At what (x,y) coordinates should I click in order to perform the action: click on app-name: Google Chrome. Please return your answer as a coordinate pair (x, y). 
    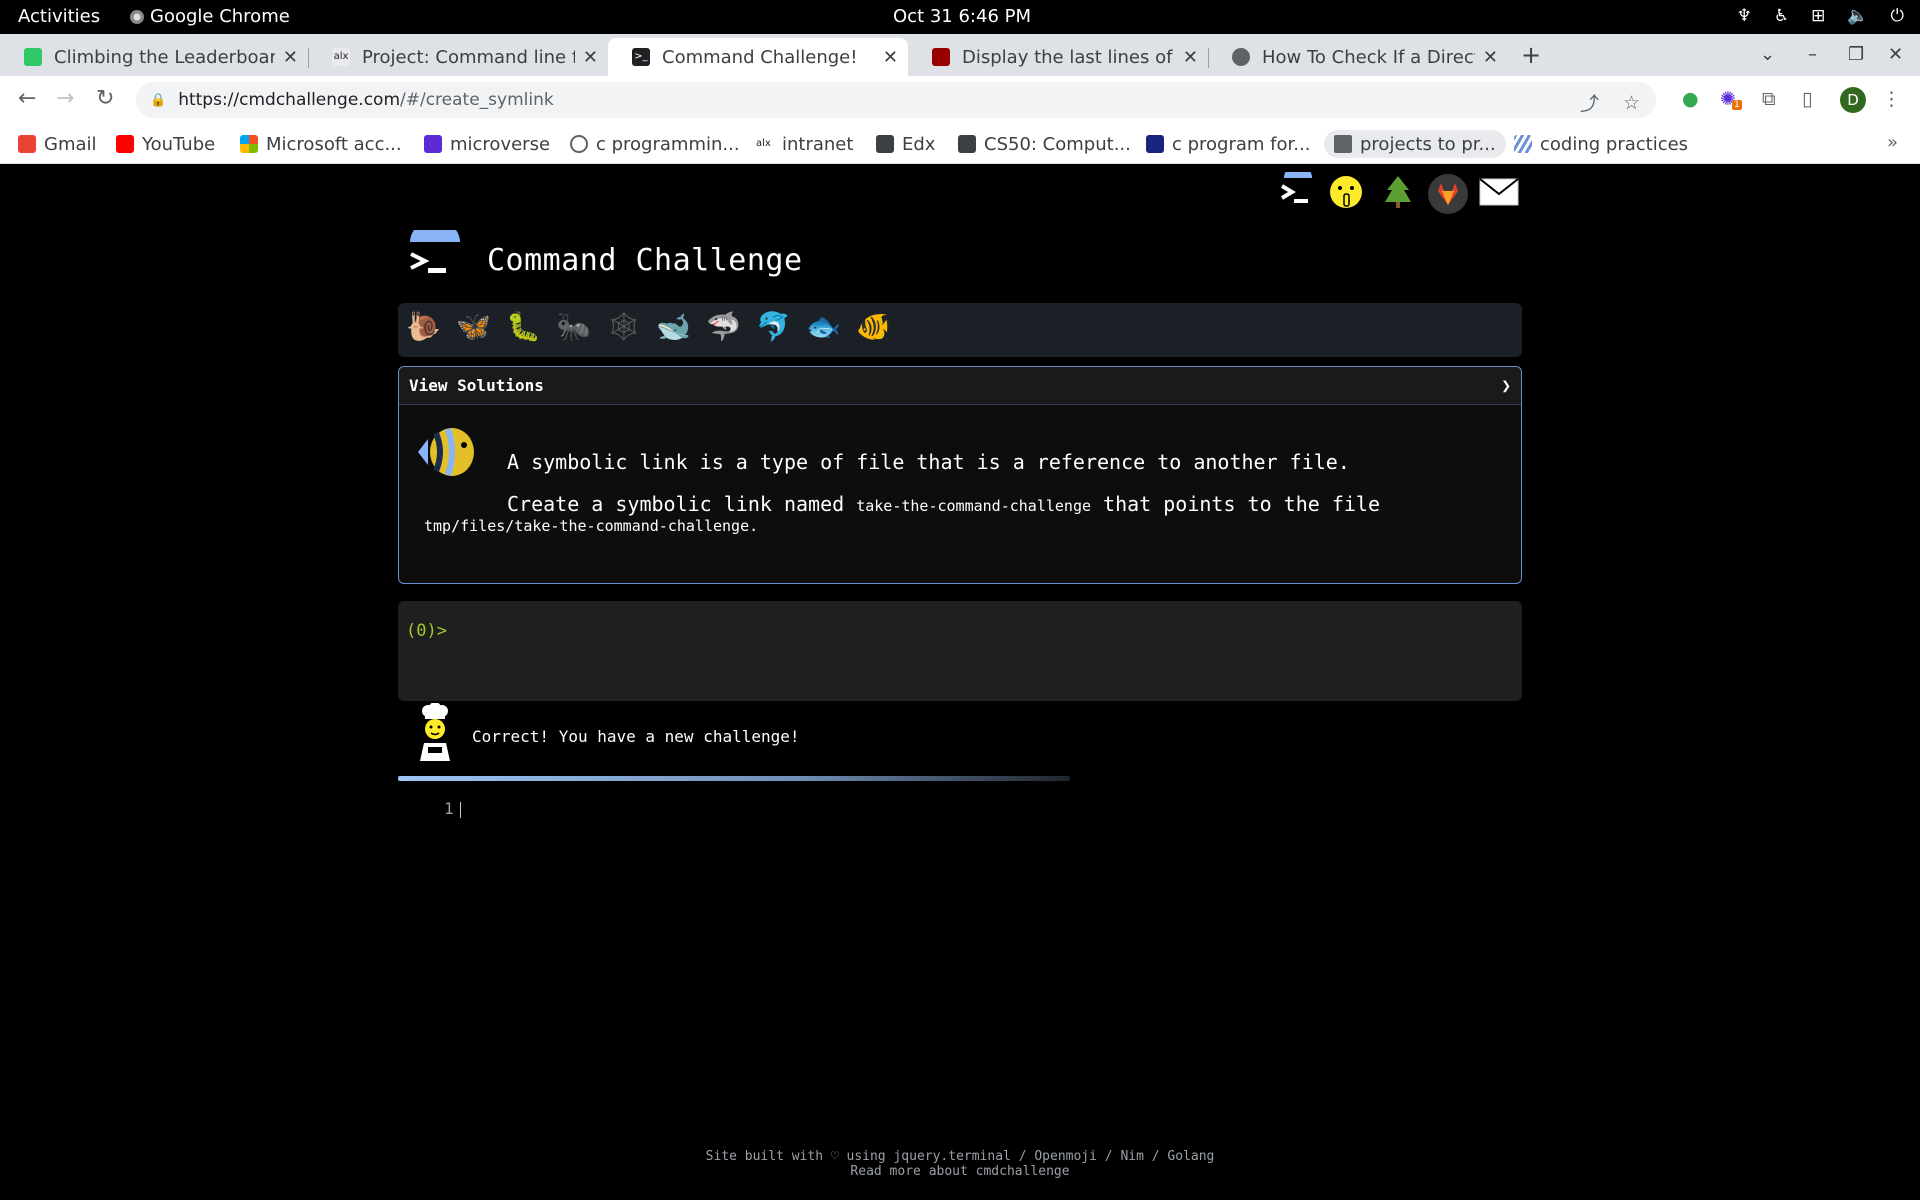
    Looking at the image, I should click on (220, 16).